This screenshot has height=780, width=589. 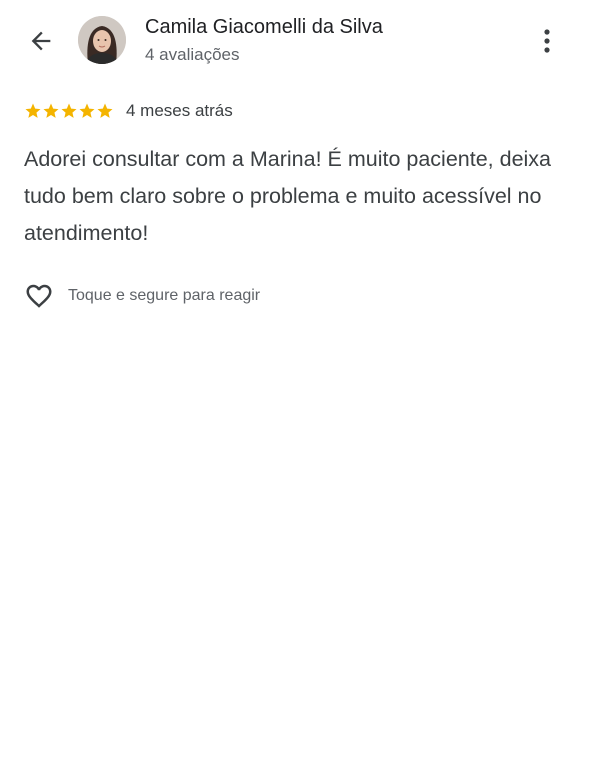 What do you see at coordinates (294, 40) in the screenshot?
I see `review-header: Camila Giacomelli da Silva 4 avaliações` at bounding box center [294, 40].